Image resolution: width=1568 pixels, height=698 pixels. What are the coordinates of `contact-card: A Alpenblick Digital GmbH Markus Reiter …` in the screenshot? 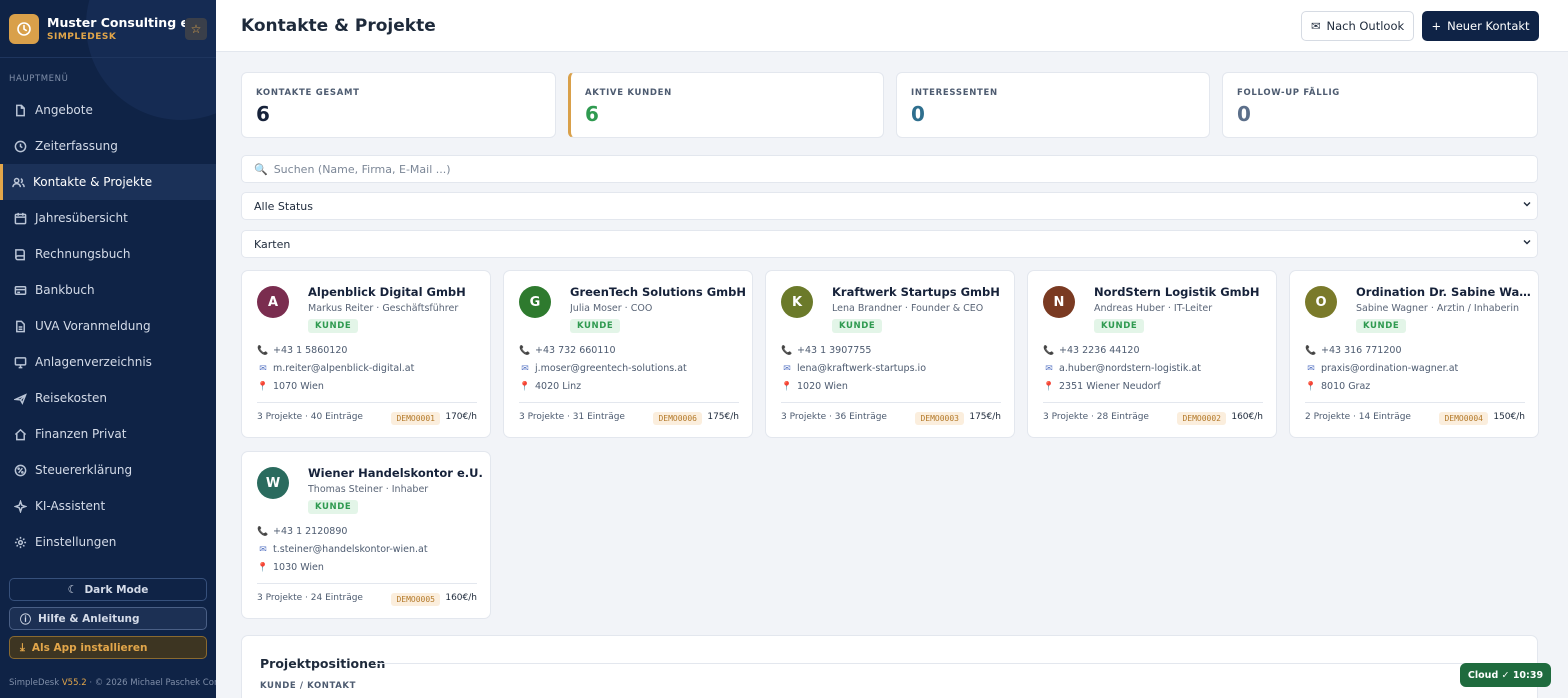 It's located at (366, 354).